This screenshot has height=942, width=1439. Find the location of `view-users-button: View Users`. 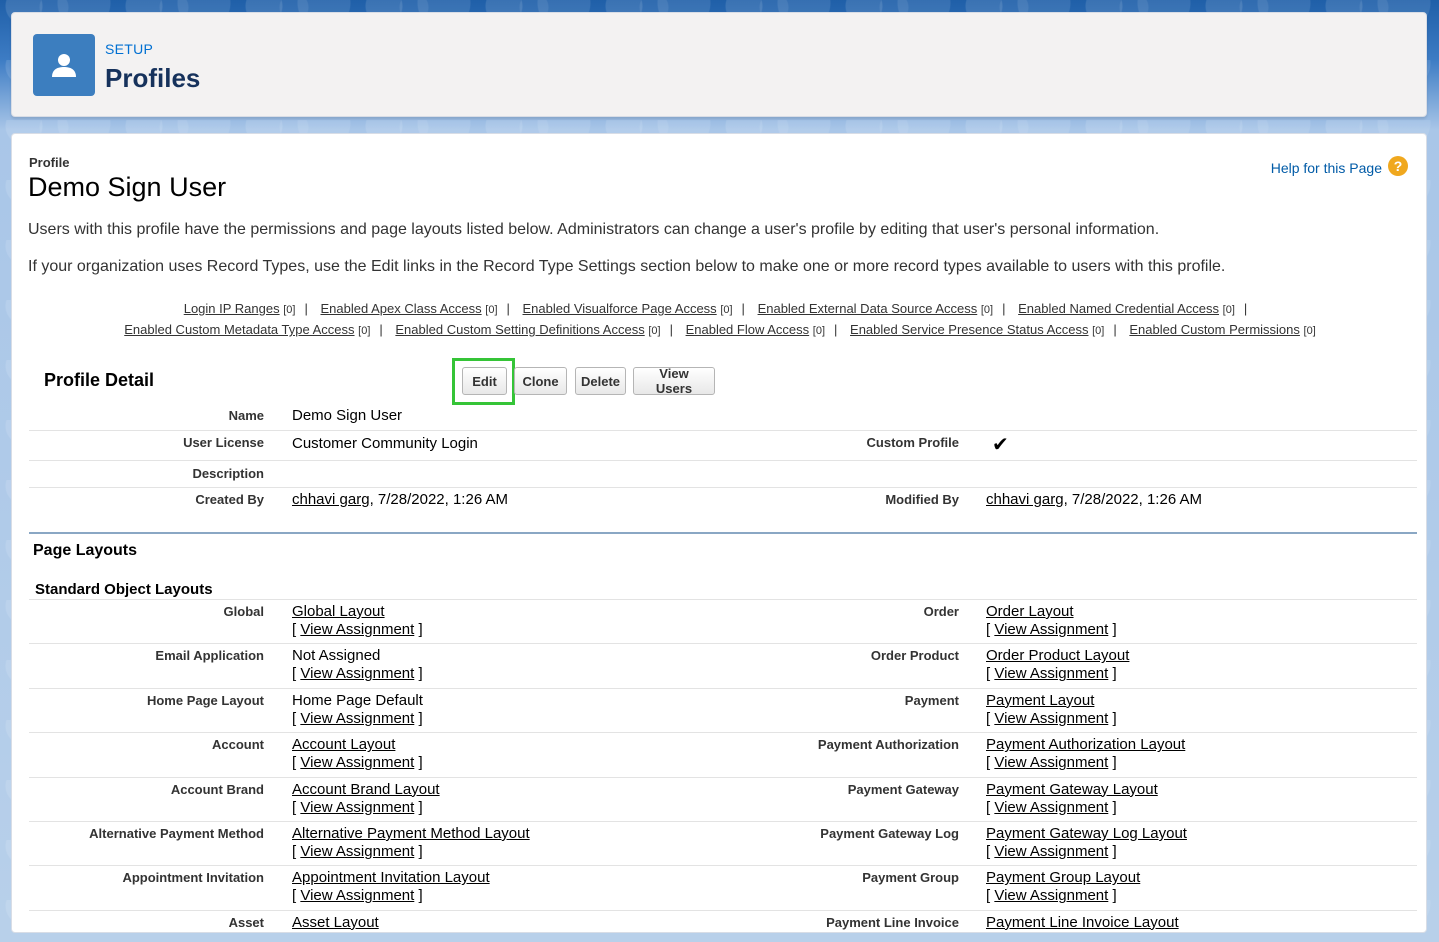

view-users-button: View Users is located at coordinates (674, 381).